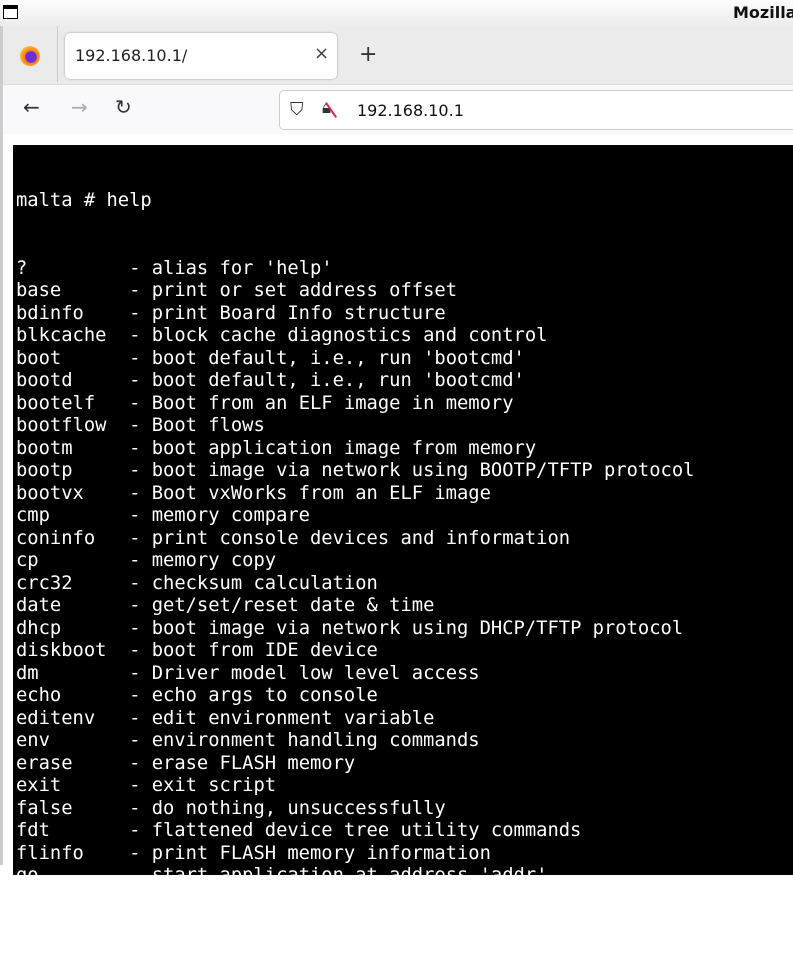 This screenshot has width=793, height=955. I want to click on url-bar: ⛉ 🔒︎ 192.168.10.1, so click(536, 110).